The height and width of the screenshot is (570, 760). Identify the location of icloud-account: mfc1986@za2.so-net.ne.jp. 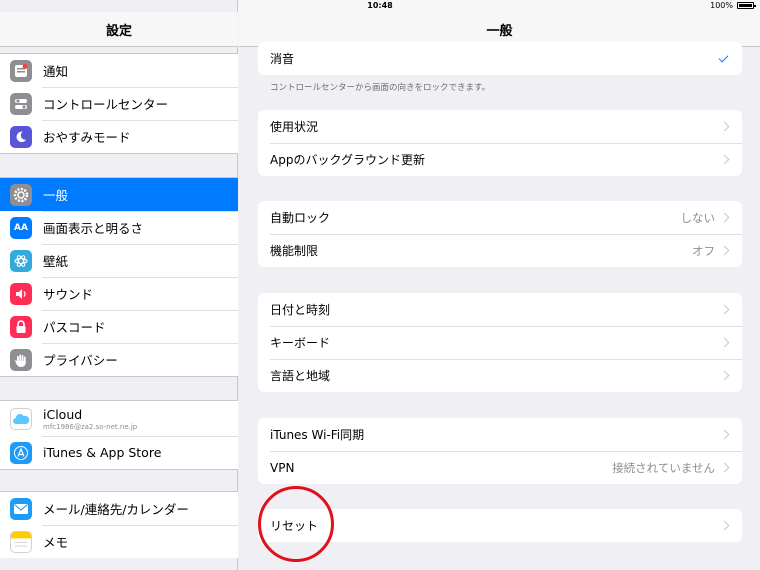
(90, 426).